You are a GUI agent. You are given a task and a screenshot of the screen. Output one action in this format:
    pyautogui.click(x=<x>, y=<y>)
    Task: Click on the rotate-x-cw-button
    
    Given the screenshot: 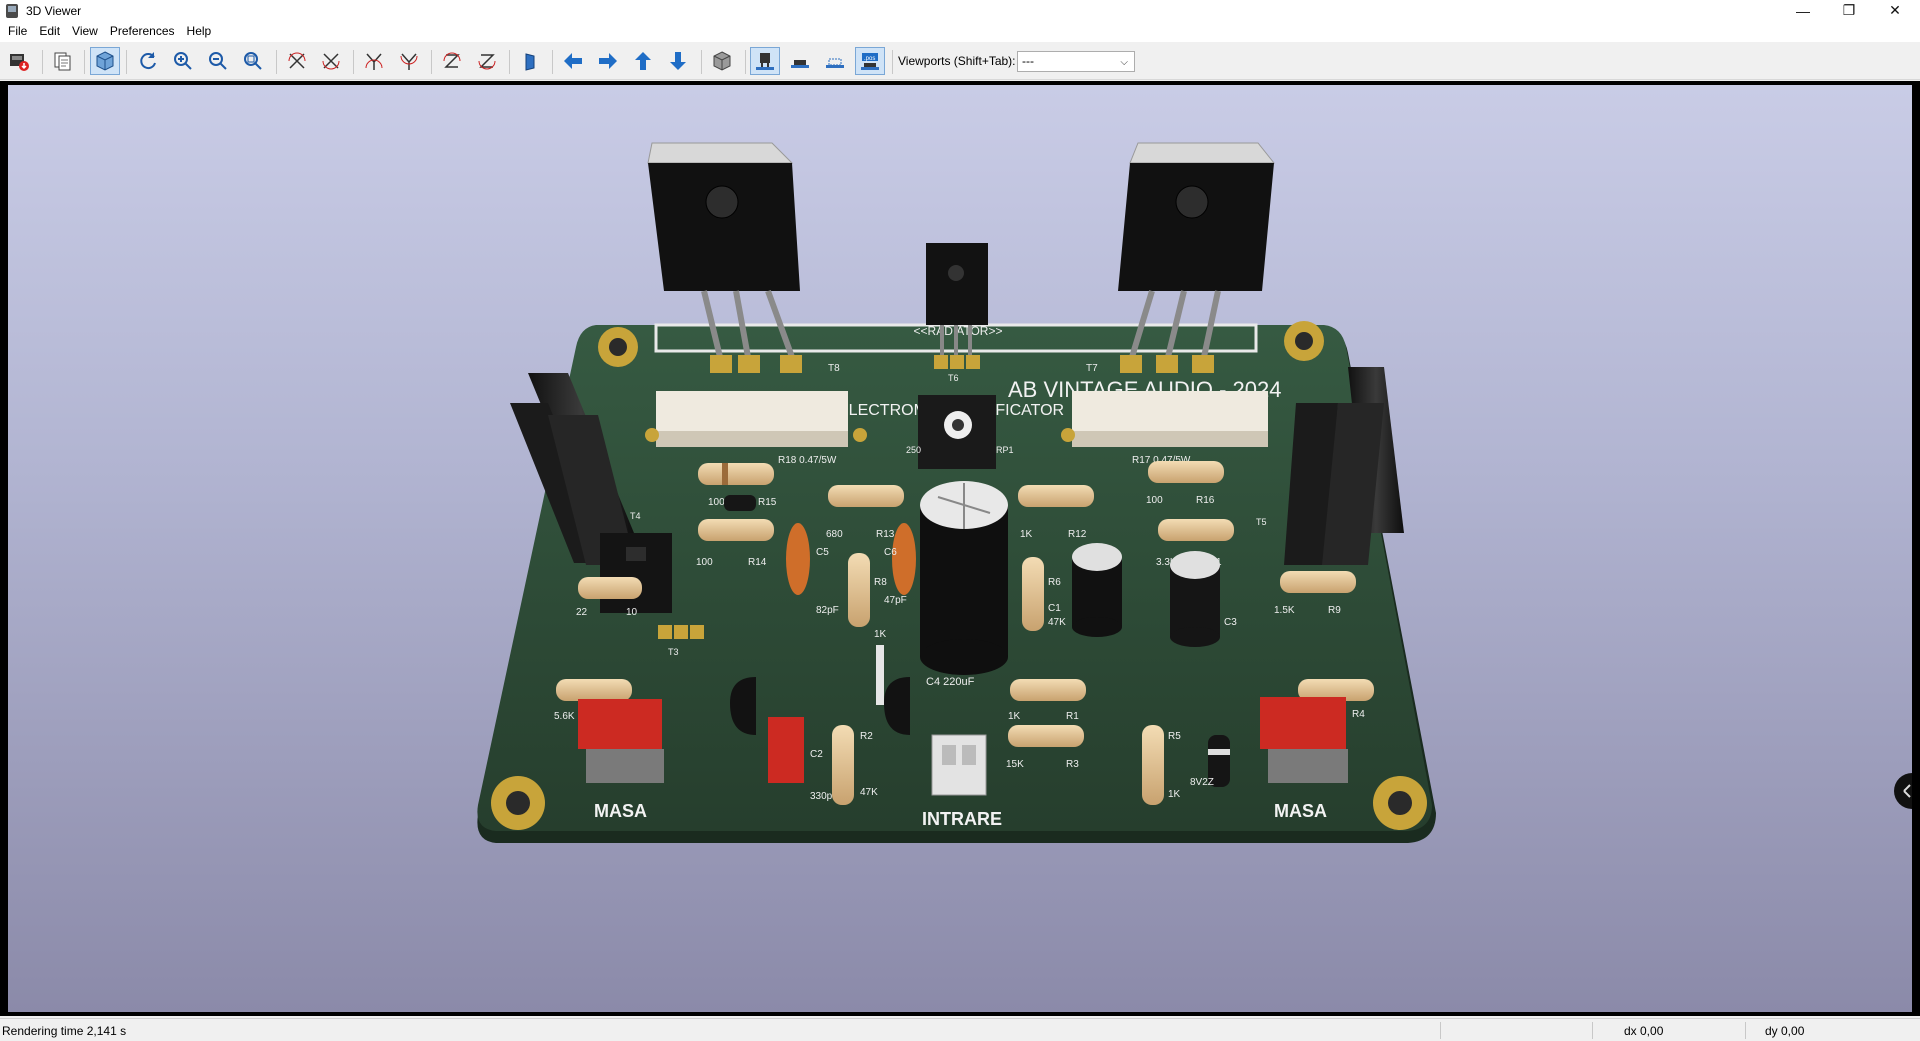 What is the action you would take?
    pyautogui.click(x=297, y=61)
    